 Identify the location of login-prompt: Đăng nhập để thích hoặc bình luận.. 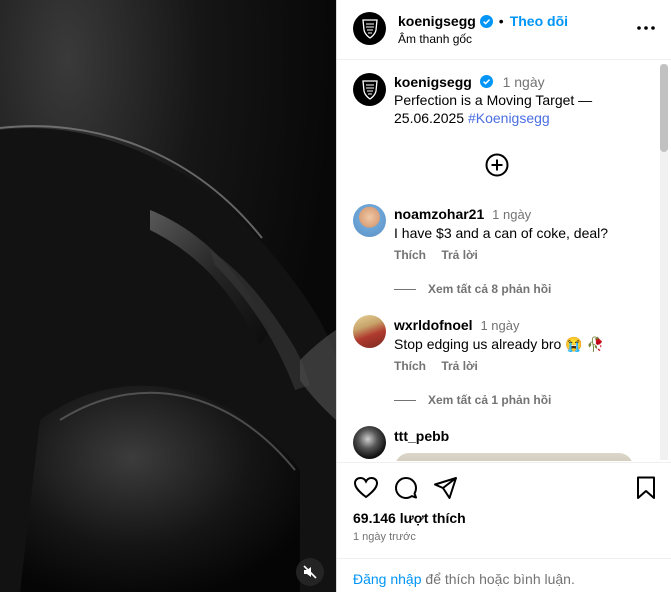
(504, 575).